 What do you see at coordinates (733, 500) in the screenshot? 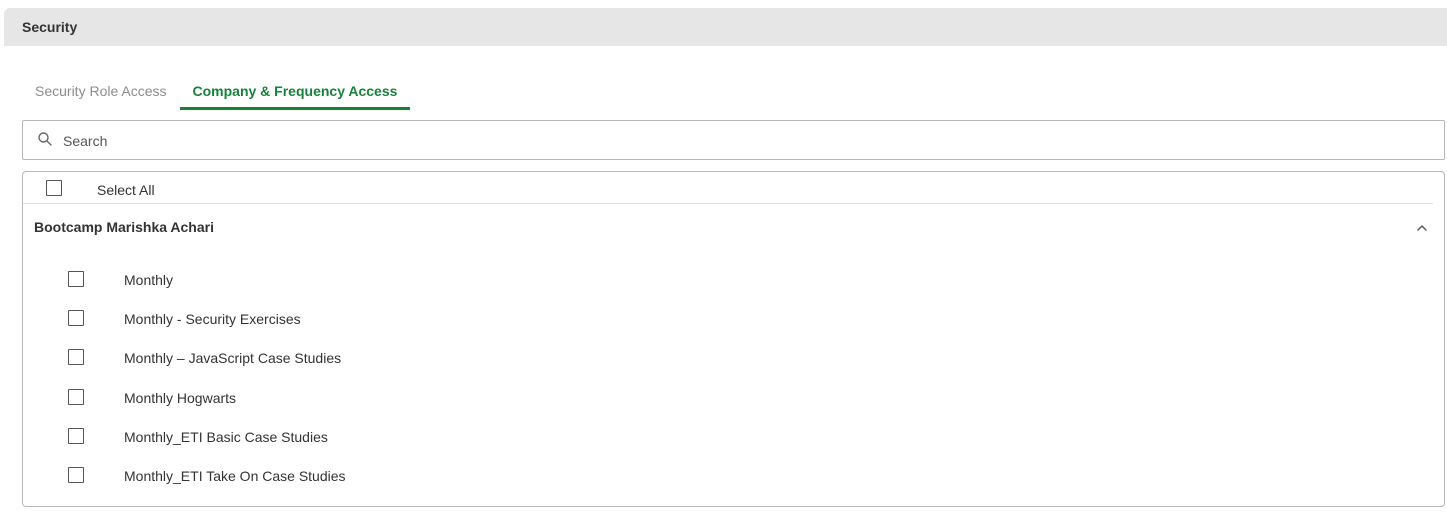
I see `list-item-partial` at bounding box center [733, 500].